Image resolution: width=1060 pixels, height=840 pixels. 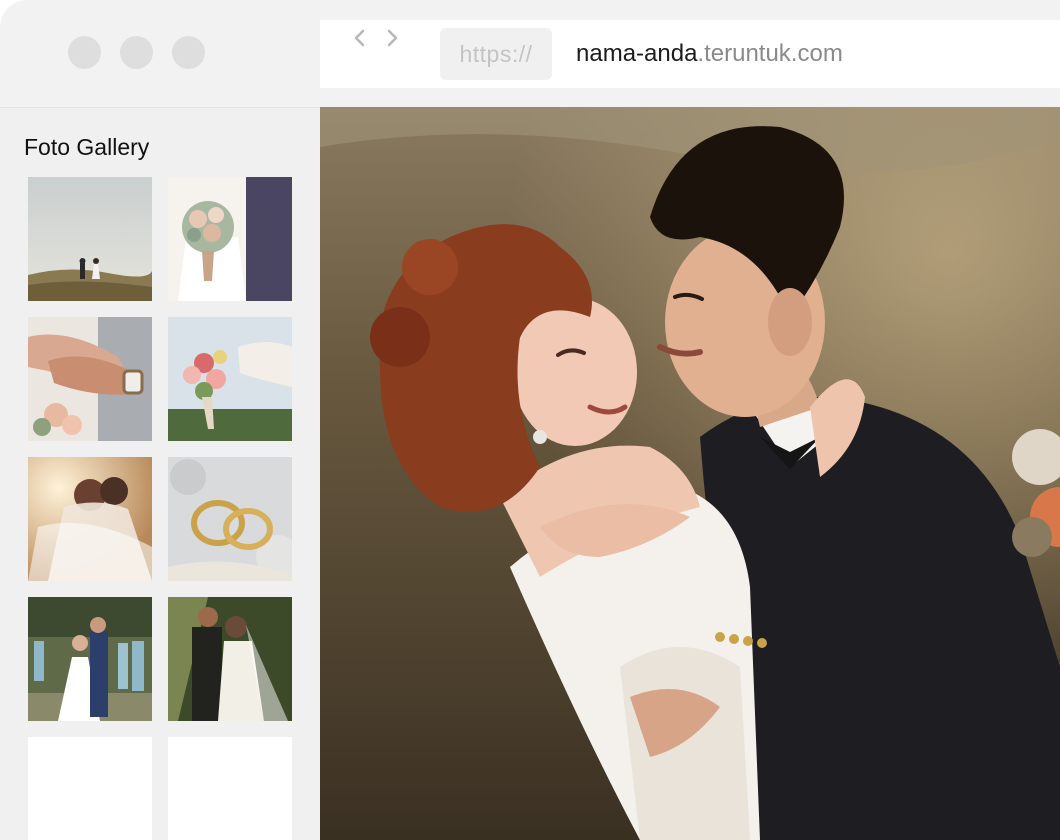 I want to click on thumbnail-couple-on-hill, so click(x=90, y=239).